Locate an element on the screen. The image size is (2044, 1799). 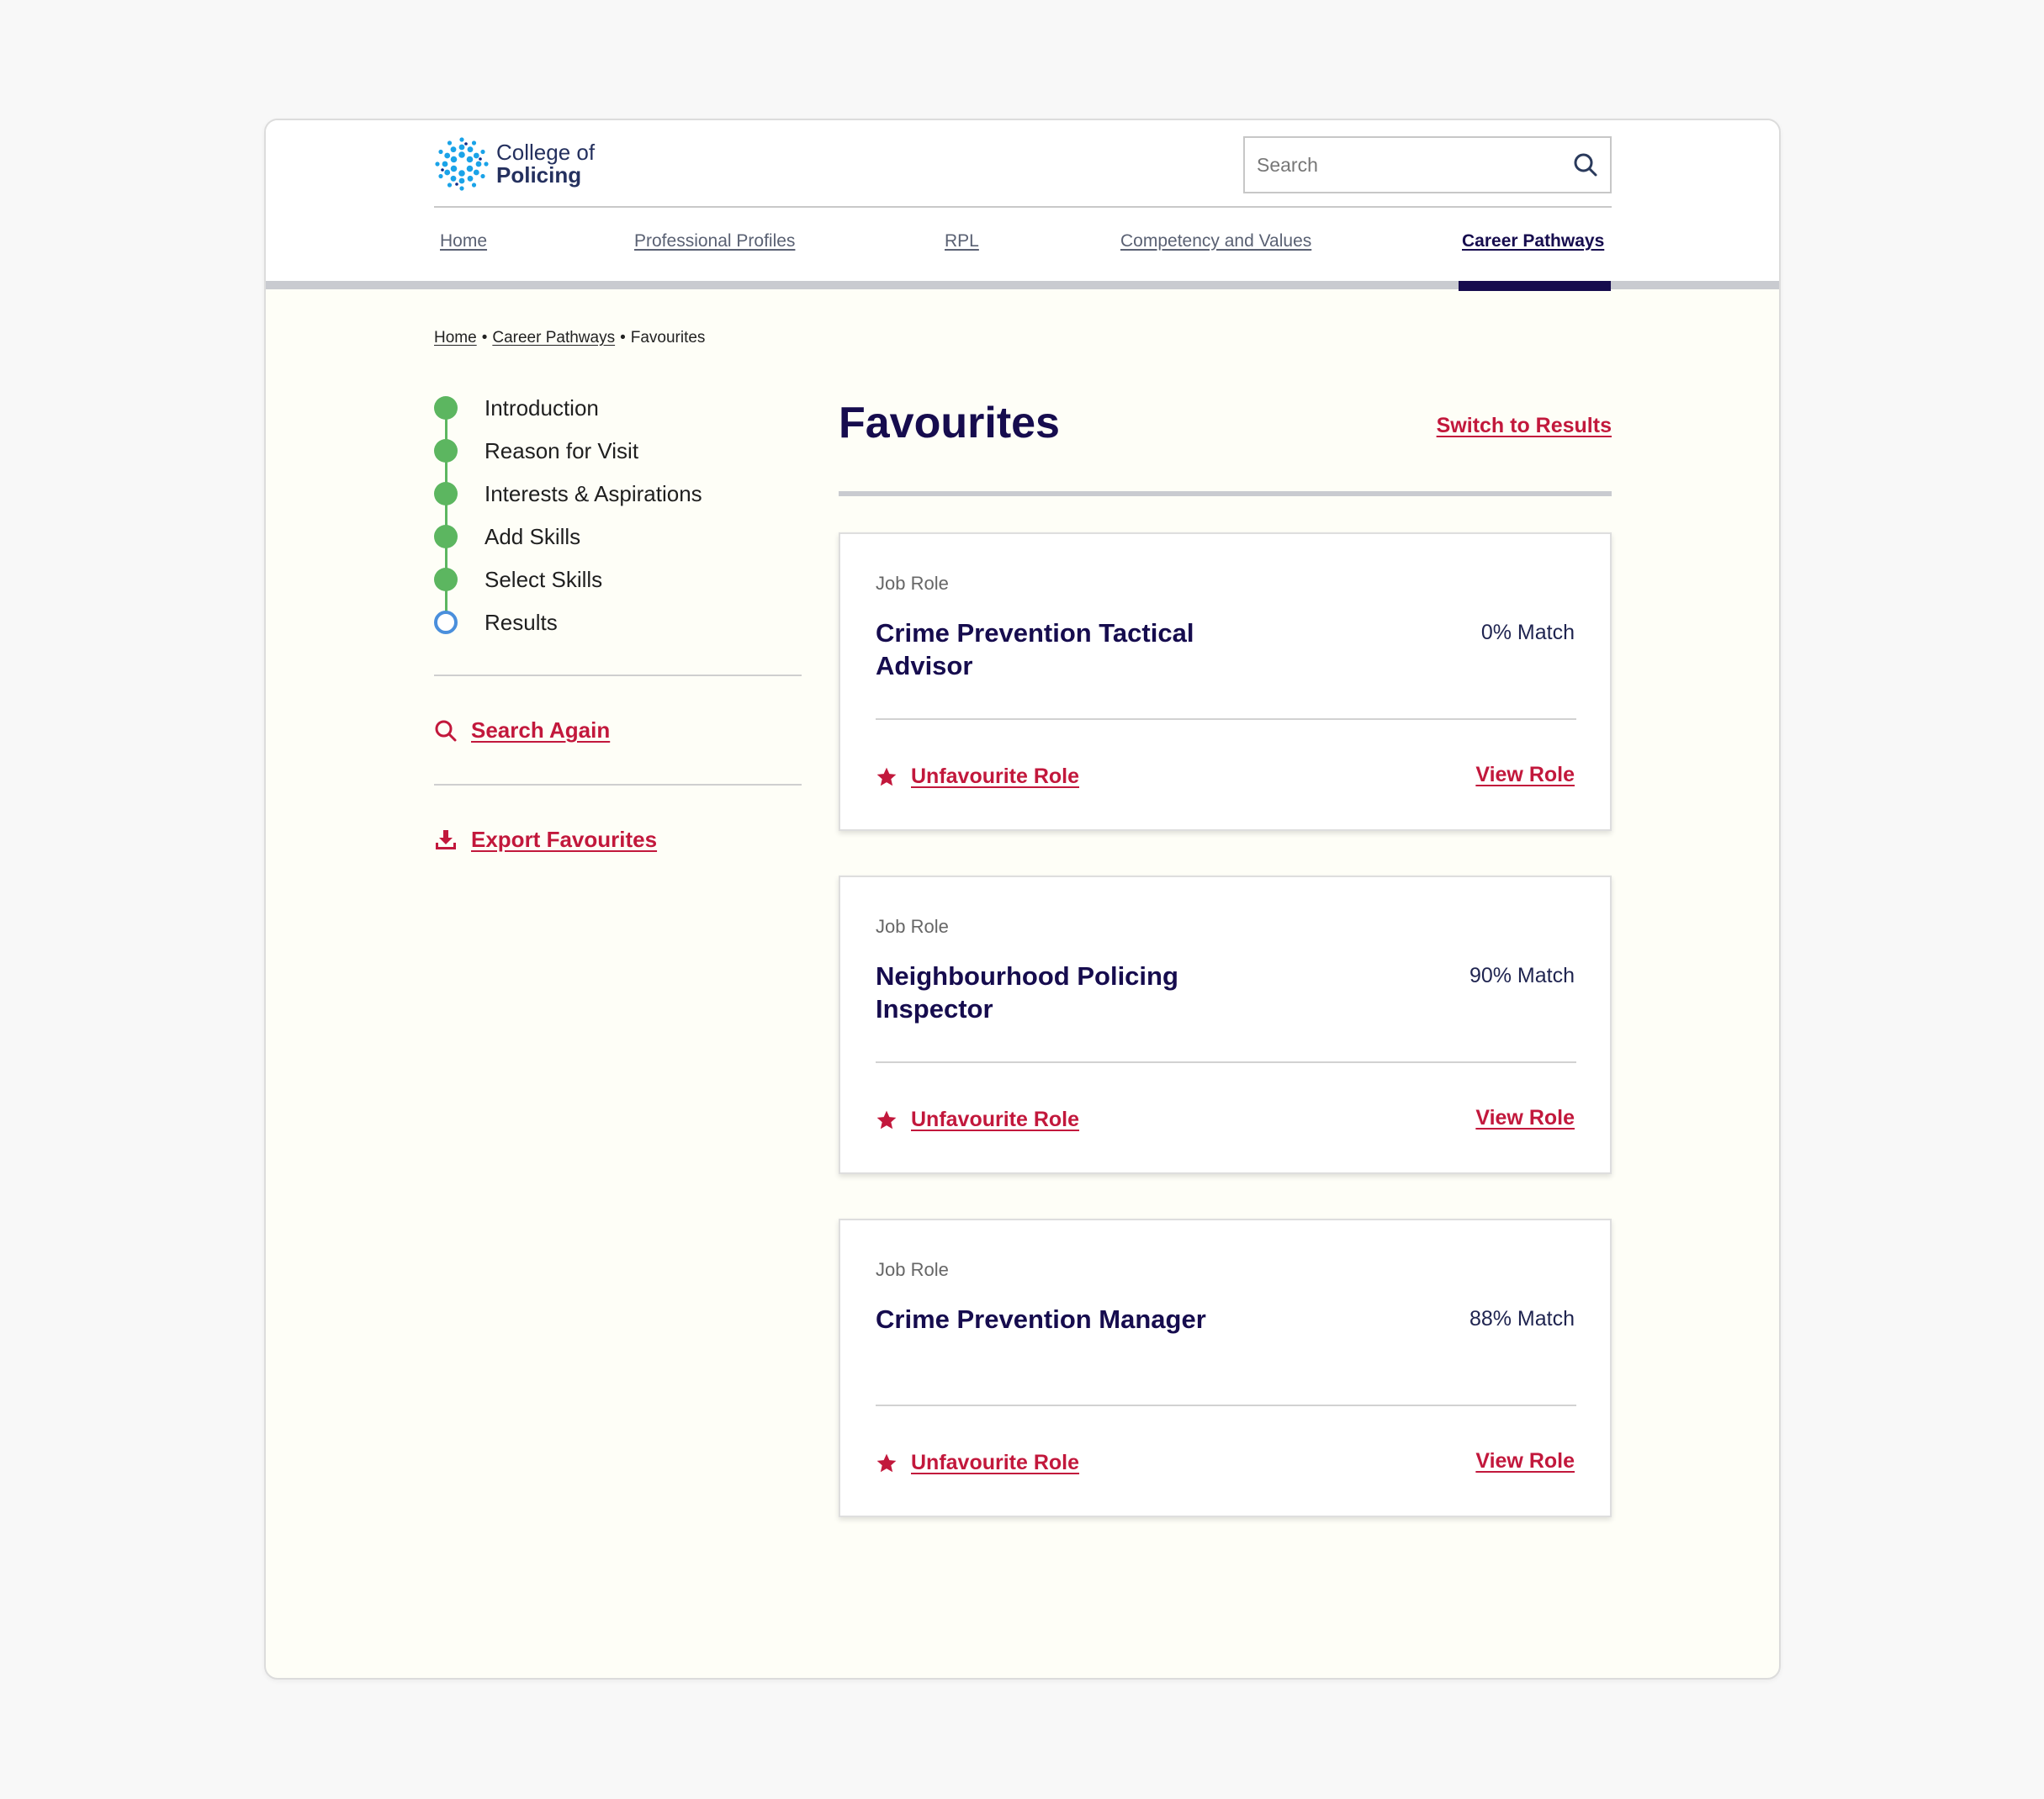
breadcrumb-home: Home is located at coordinates (455, 338).